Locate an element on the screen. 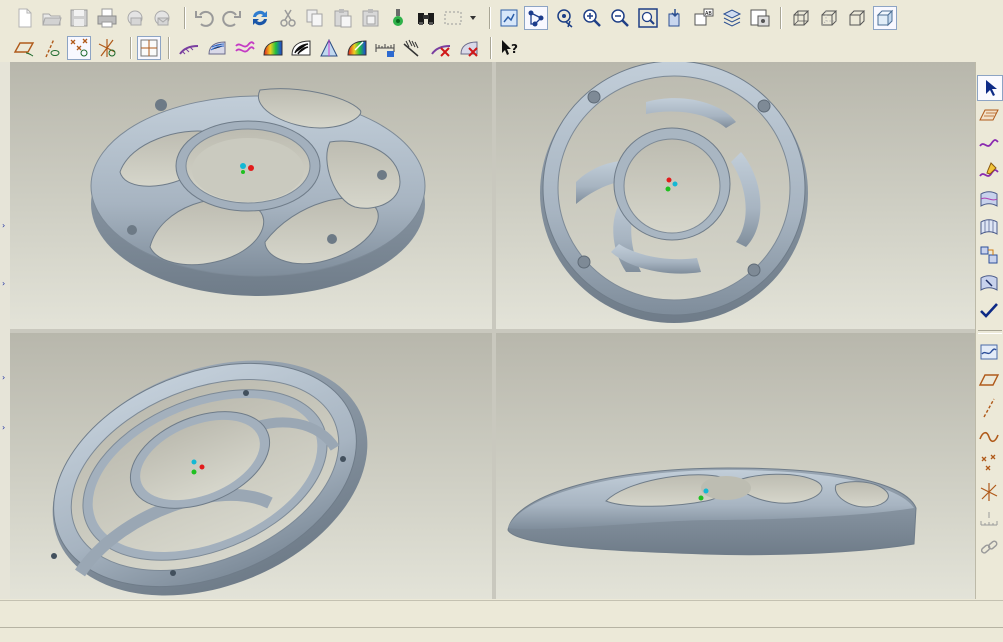 The image size is (1003, 642). cut-icon is located at coordinates (288, 18).